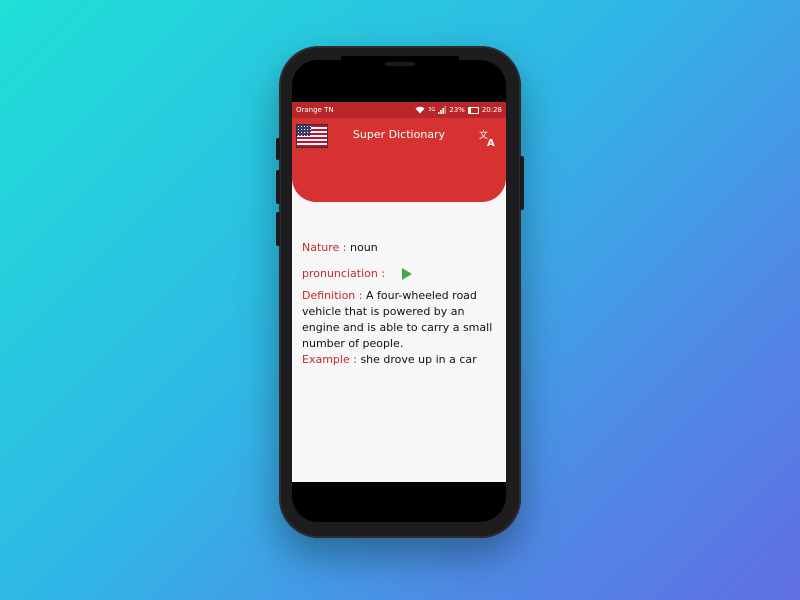 The image size is (800, 600). What do you see at coordinates (432, 110) in the screenshot?
I see `network-type: 3G` at bounding box center [432, 110].